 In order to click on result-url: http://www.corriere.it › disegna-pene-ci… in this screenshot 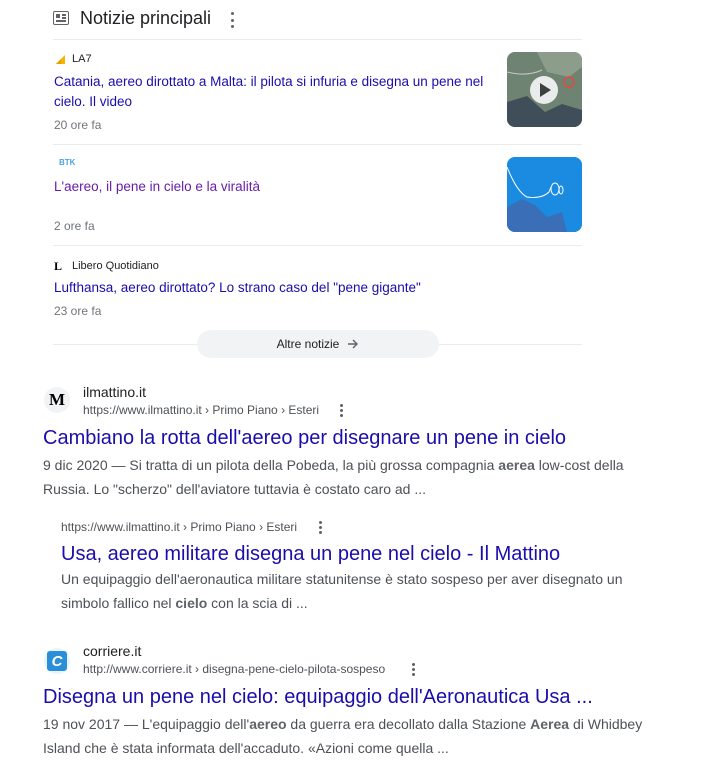, I will do `click(234, 669)`.